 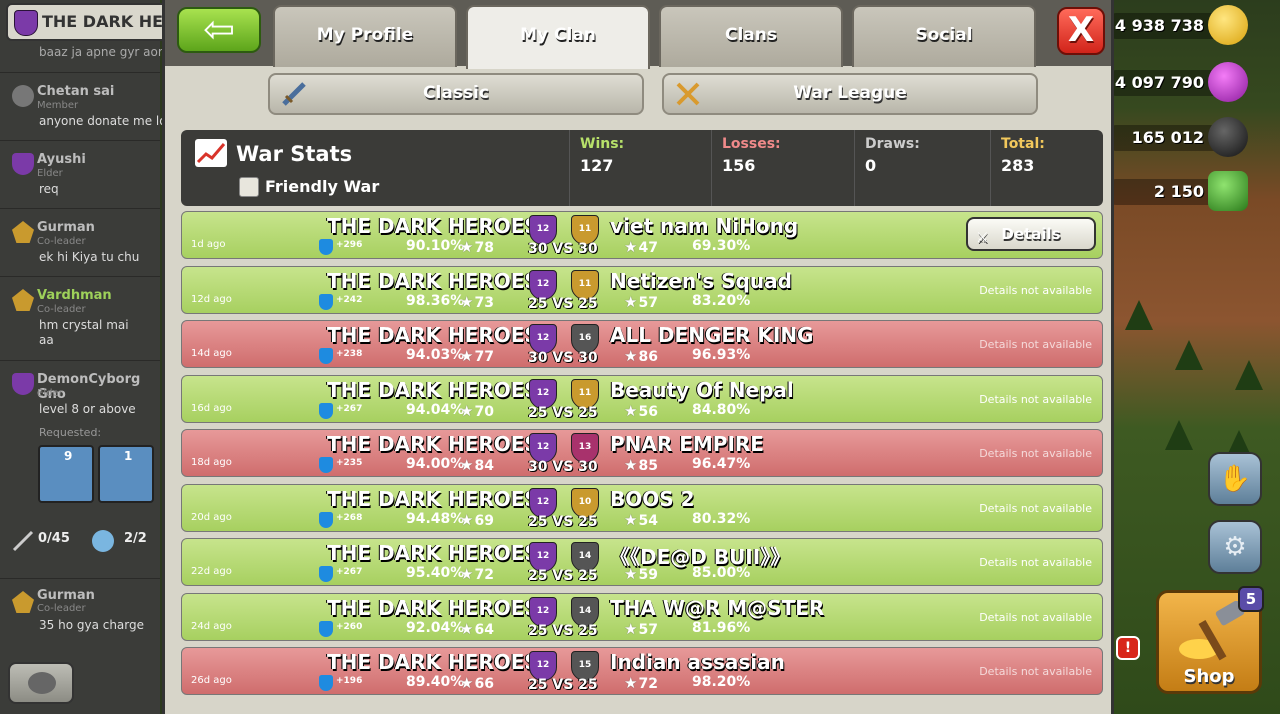 I want to click on our-stars-count: 70, so click(x=484, y=412).